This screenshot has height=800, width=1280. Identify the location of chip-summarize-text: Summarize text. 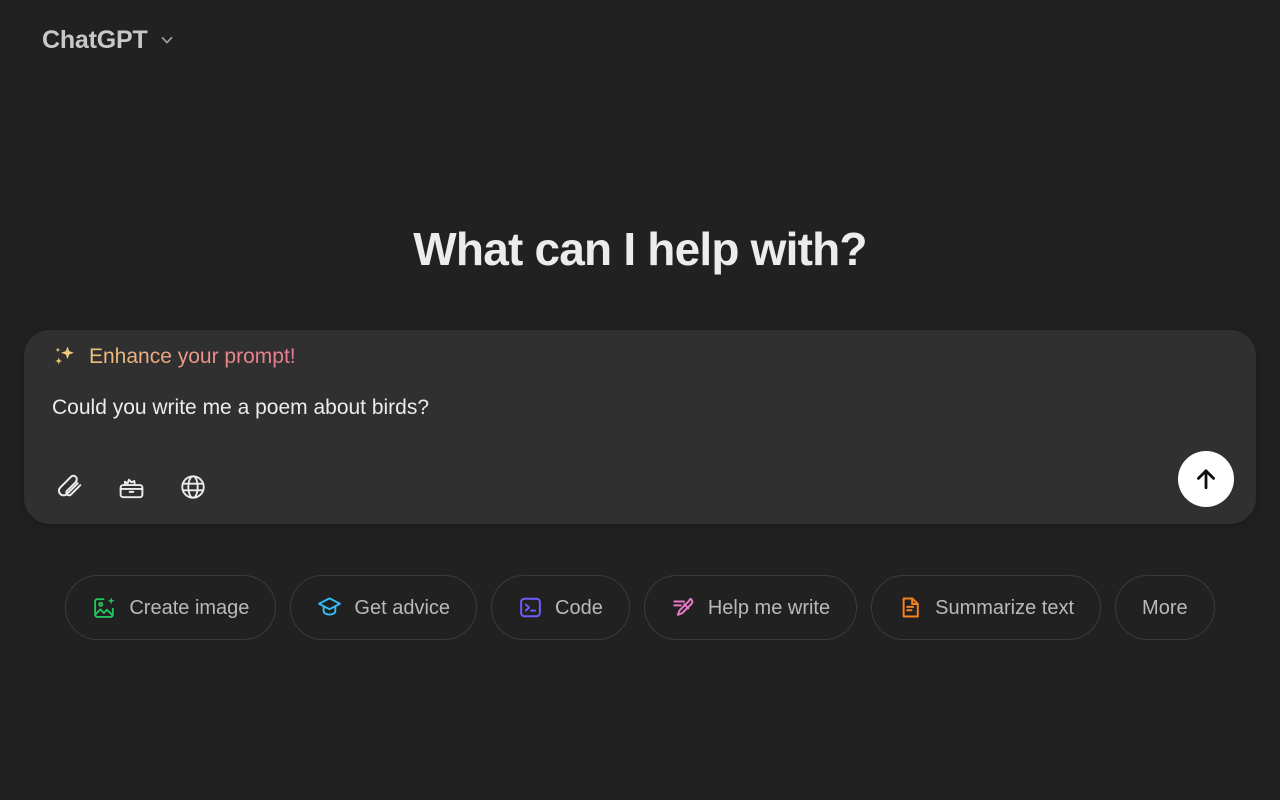
(986, 607).